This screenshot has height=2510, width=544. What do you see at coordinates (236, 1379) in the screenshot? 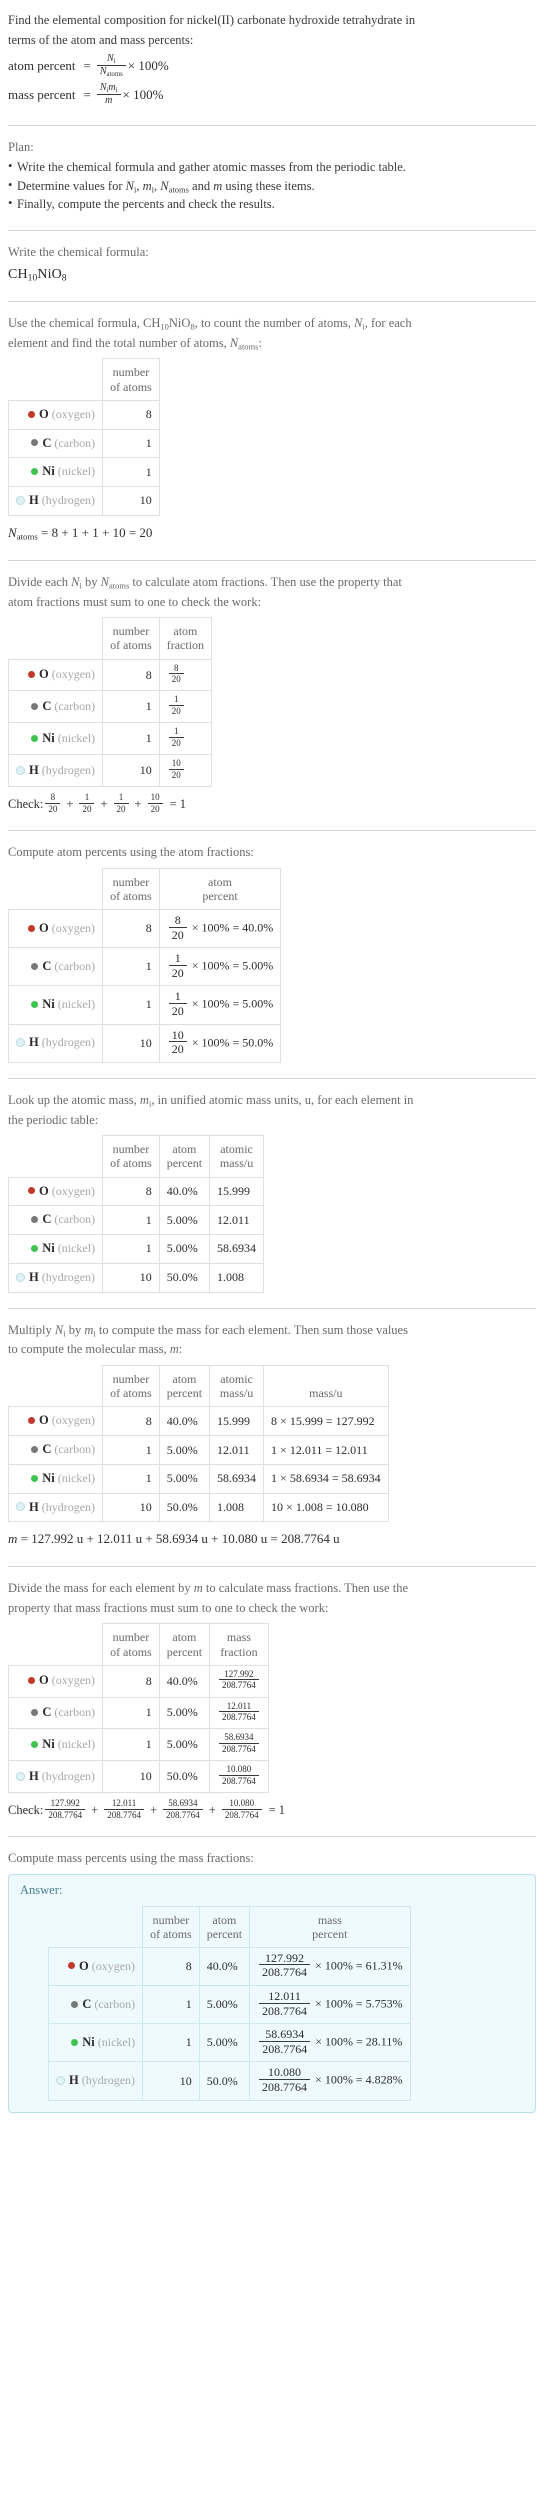
I see `hdr-l1: atomic` at bounding box center [236, 1379].